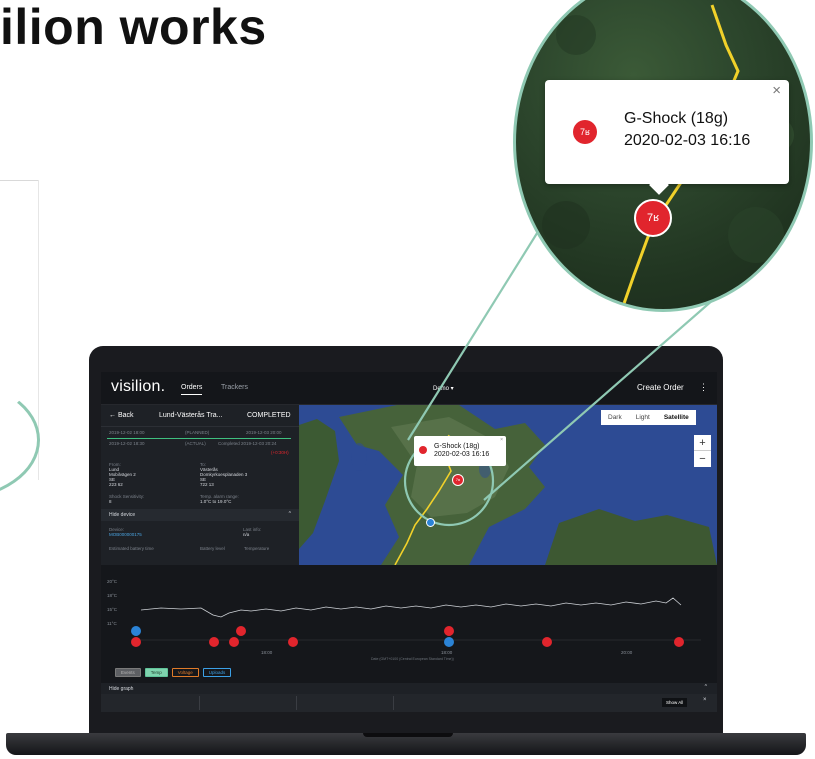 The width and height of the screenshot is (815, 759). Describe the element at coordinates (257, 548) in the screenshot. I see `temperature-label: Temperature` at that location.